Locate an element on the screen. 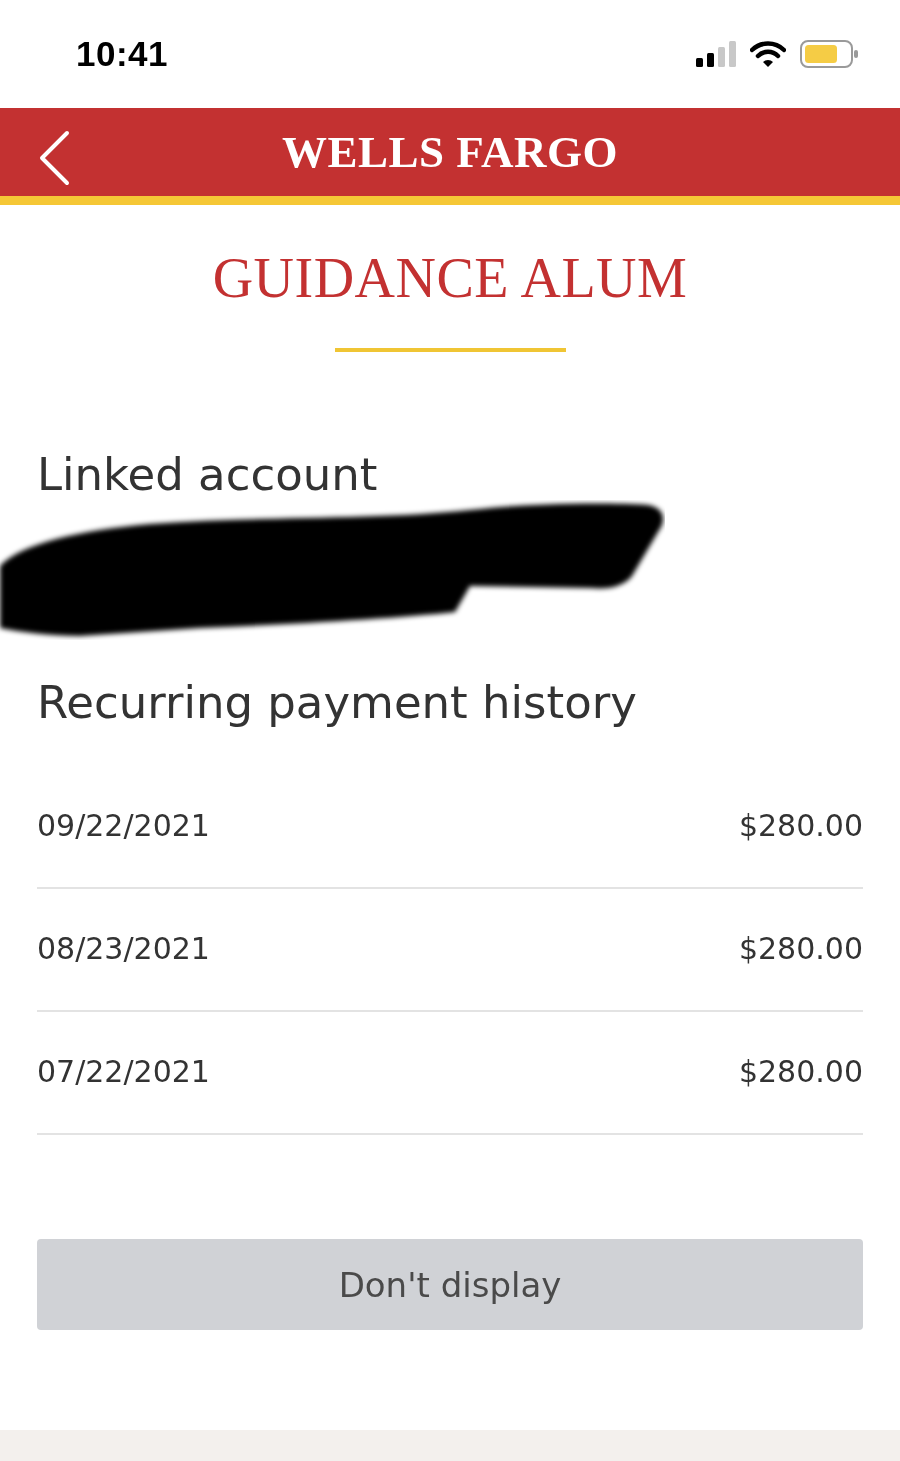  brand-logo: WELLS FARGO is located at coordinates (450, 152).